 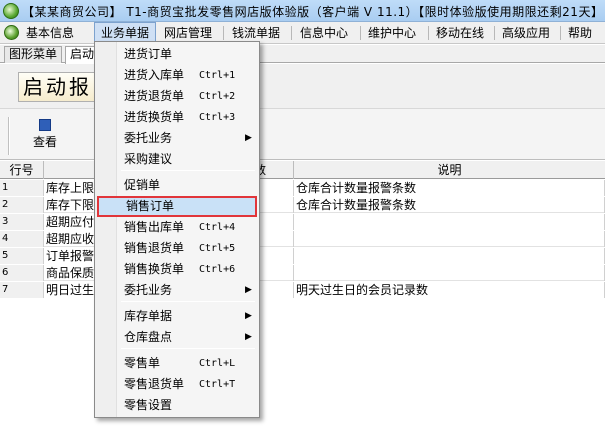 I want to click on grid-header: 行号 录数 说明, so click(x=302, y=170).